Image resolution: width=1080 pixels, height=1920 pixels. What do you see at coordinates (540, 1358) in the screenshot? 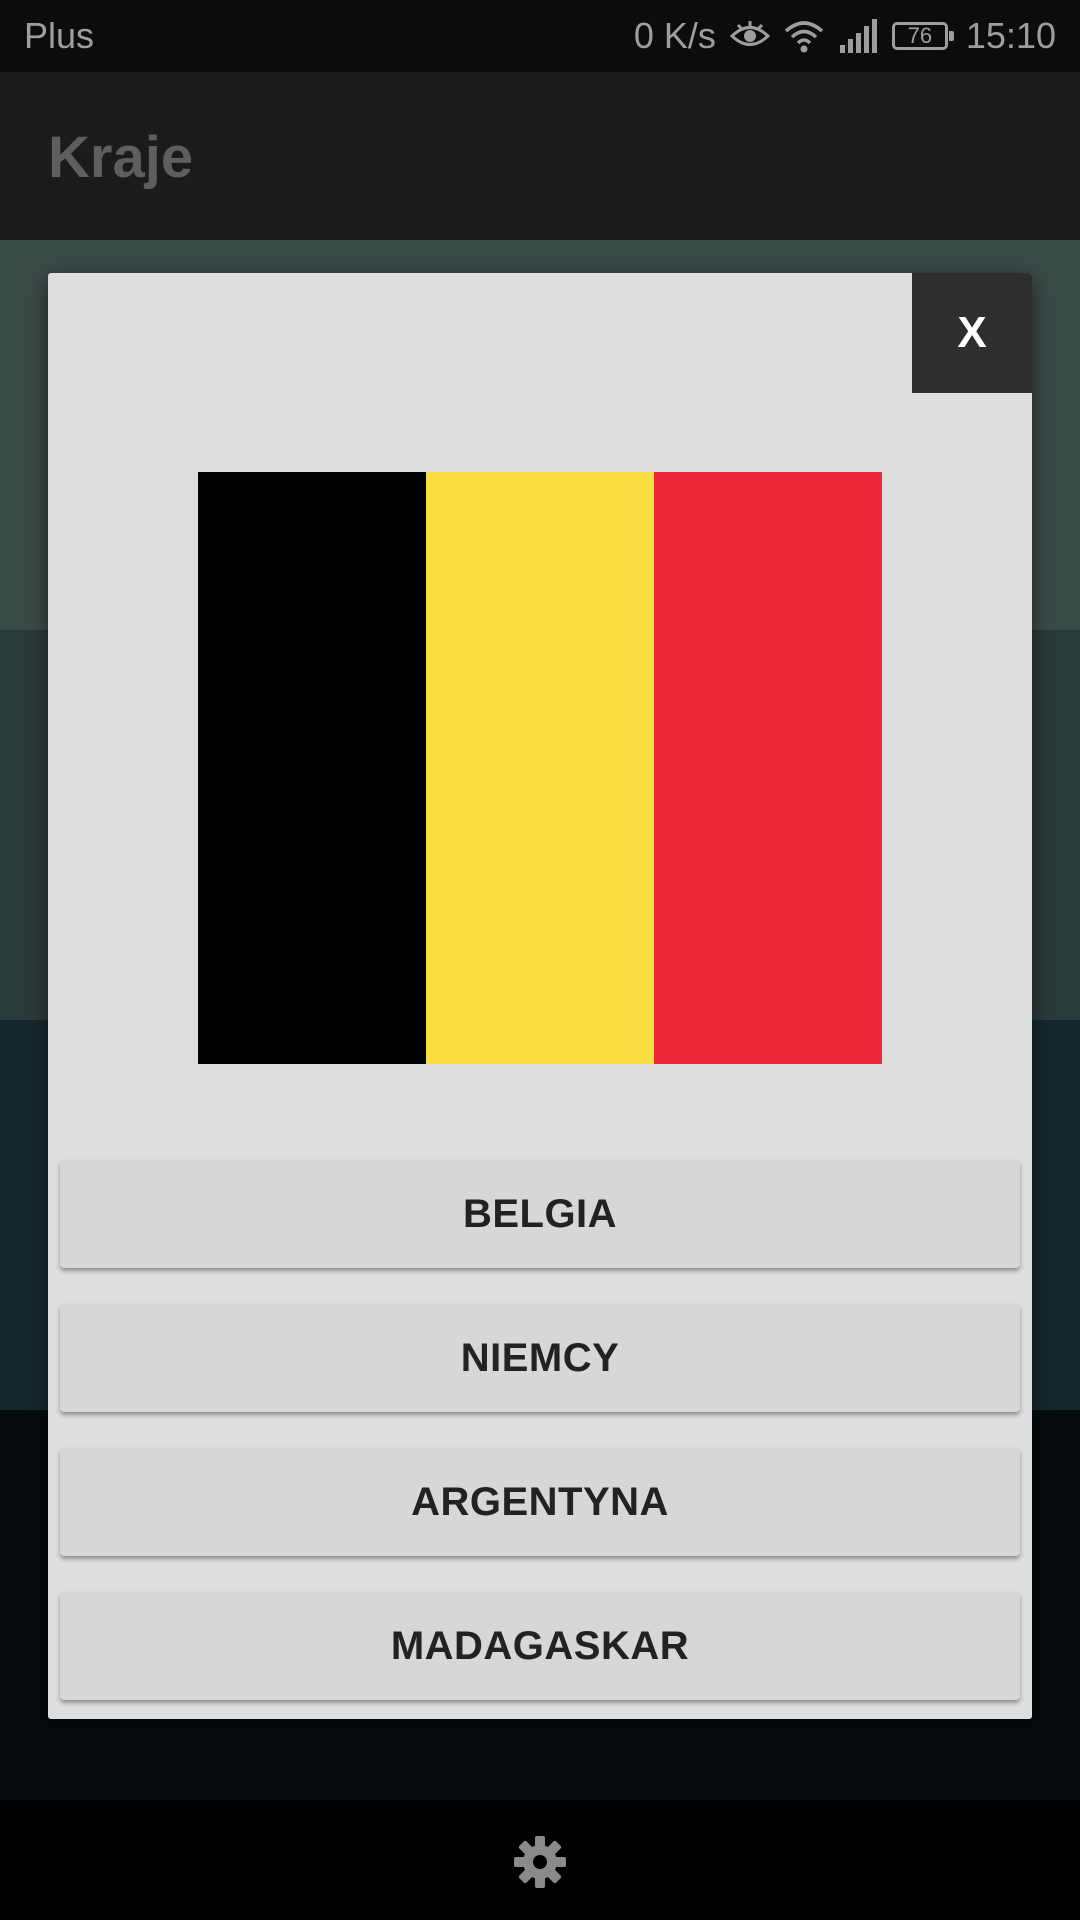
I see `answer-button-niemcy: NIEMCY` at bounding box center [540, 1358].